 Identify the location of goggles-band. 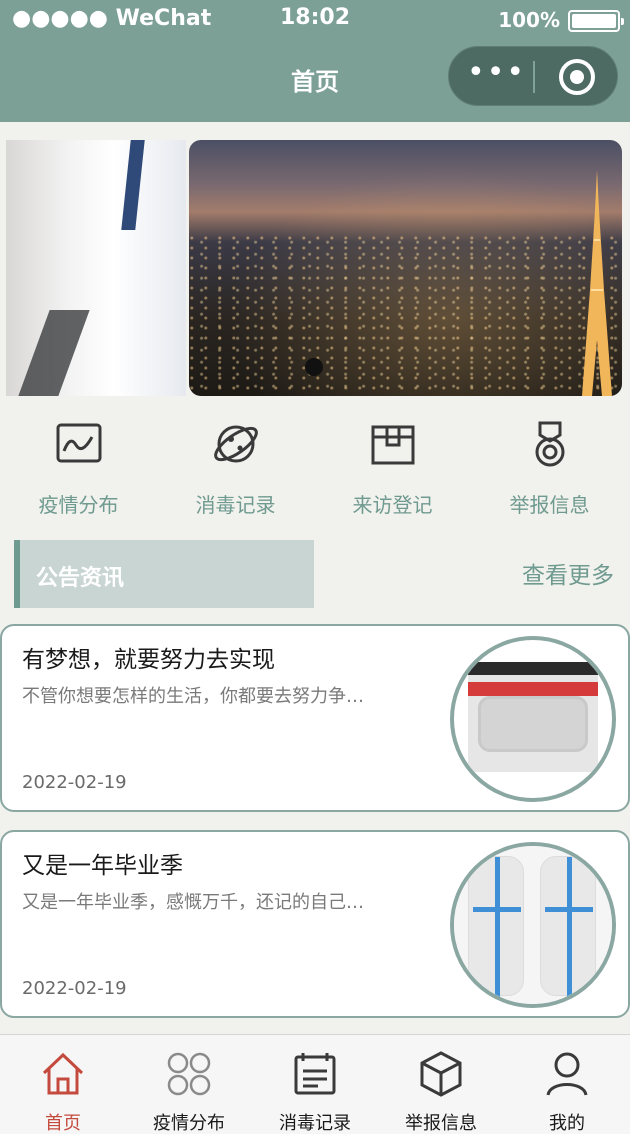
(533, 689).